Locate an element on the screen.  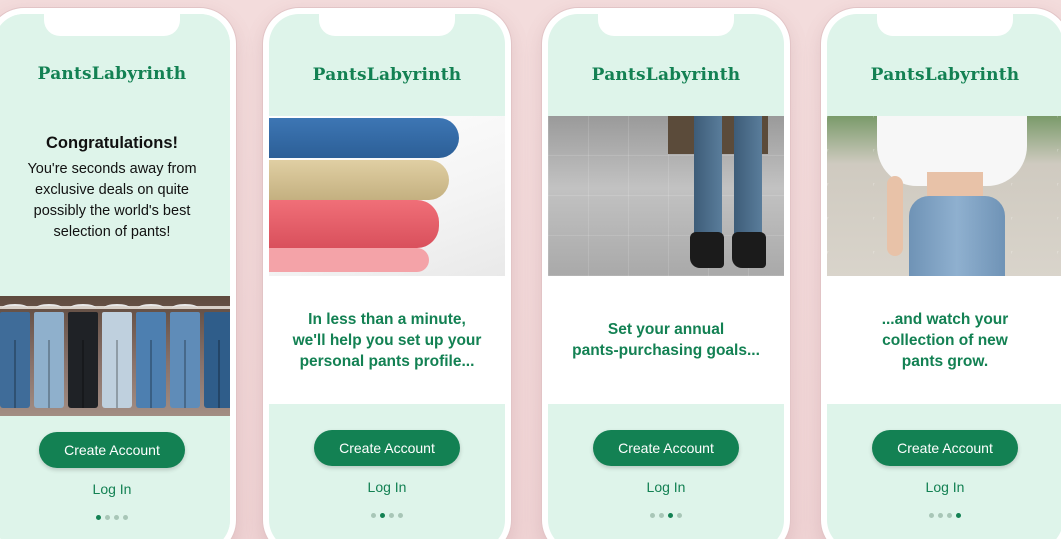
model-in-jeans-photo is located at coordinates (944, 196).